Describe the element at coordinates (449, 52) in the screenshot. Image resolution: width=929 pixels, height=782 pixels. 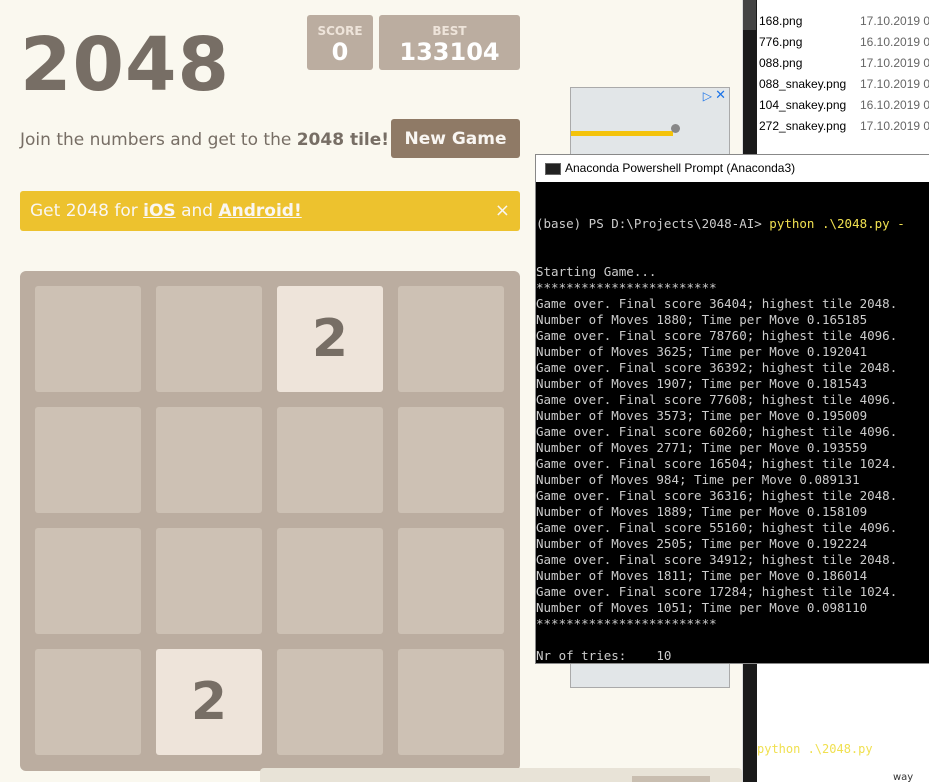
I see `best-value: 133104` at that location.